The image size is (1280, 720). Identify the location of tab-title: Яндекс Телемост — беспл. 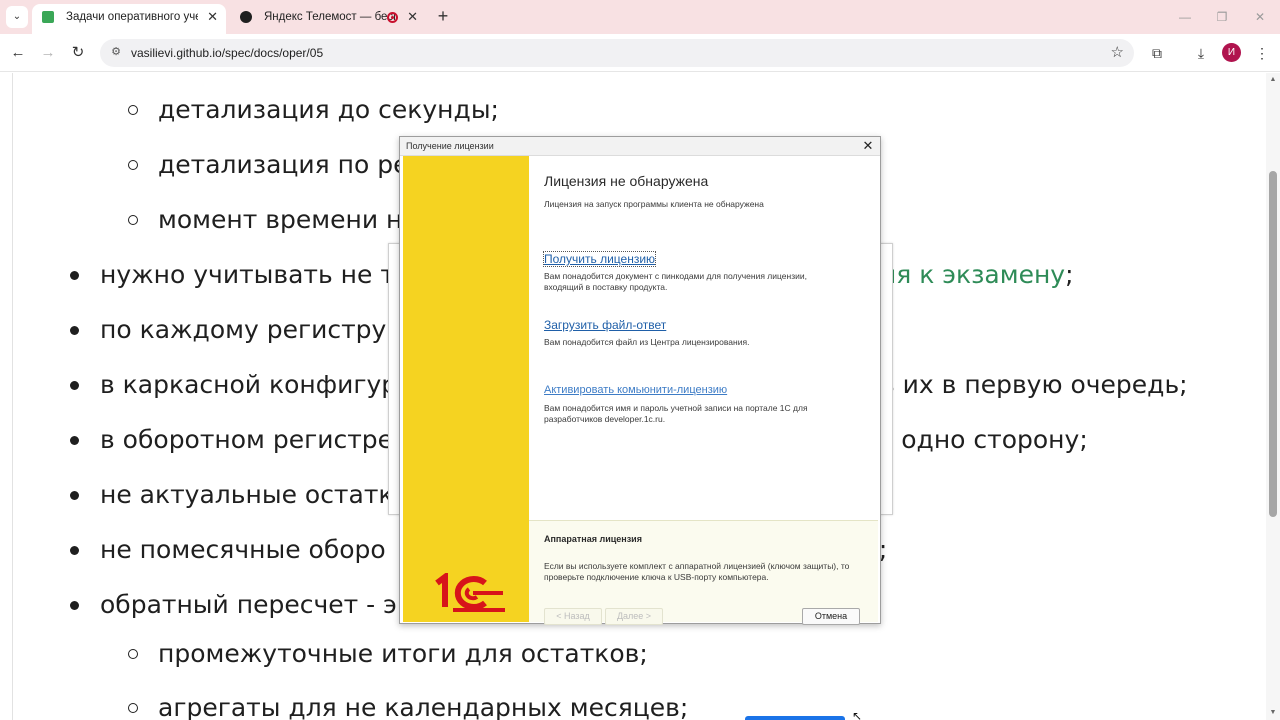
(330, 17).